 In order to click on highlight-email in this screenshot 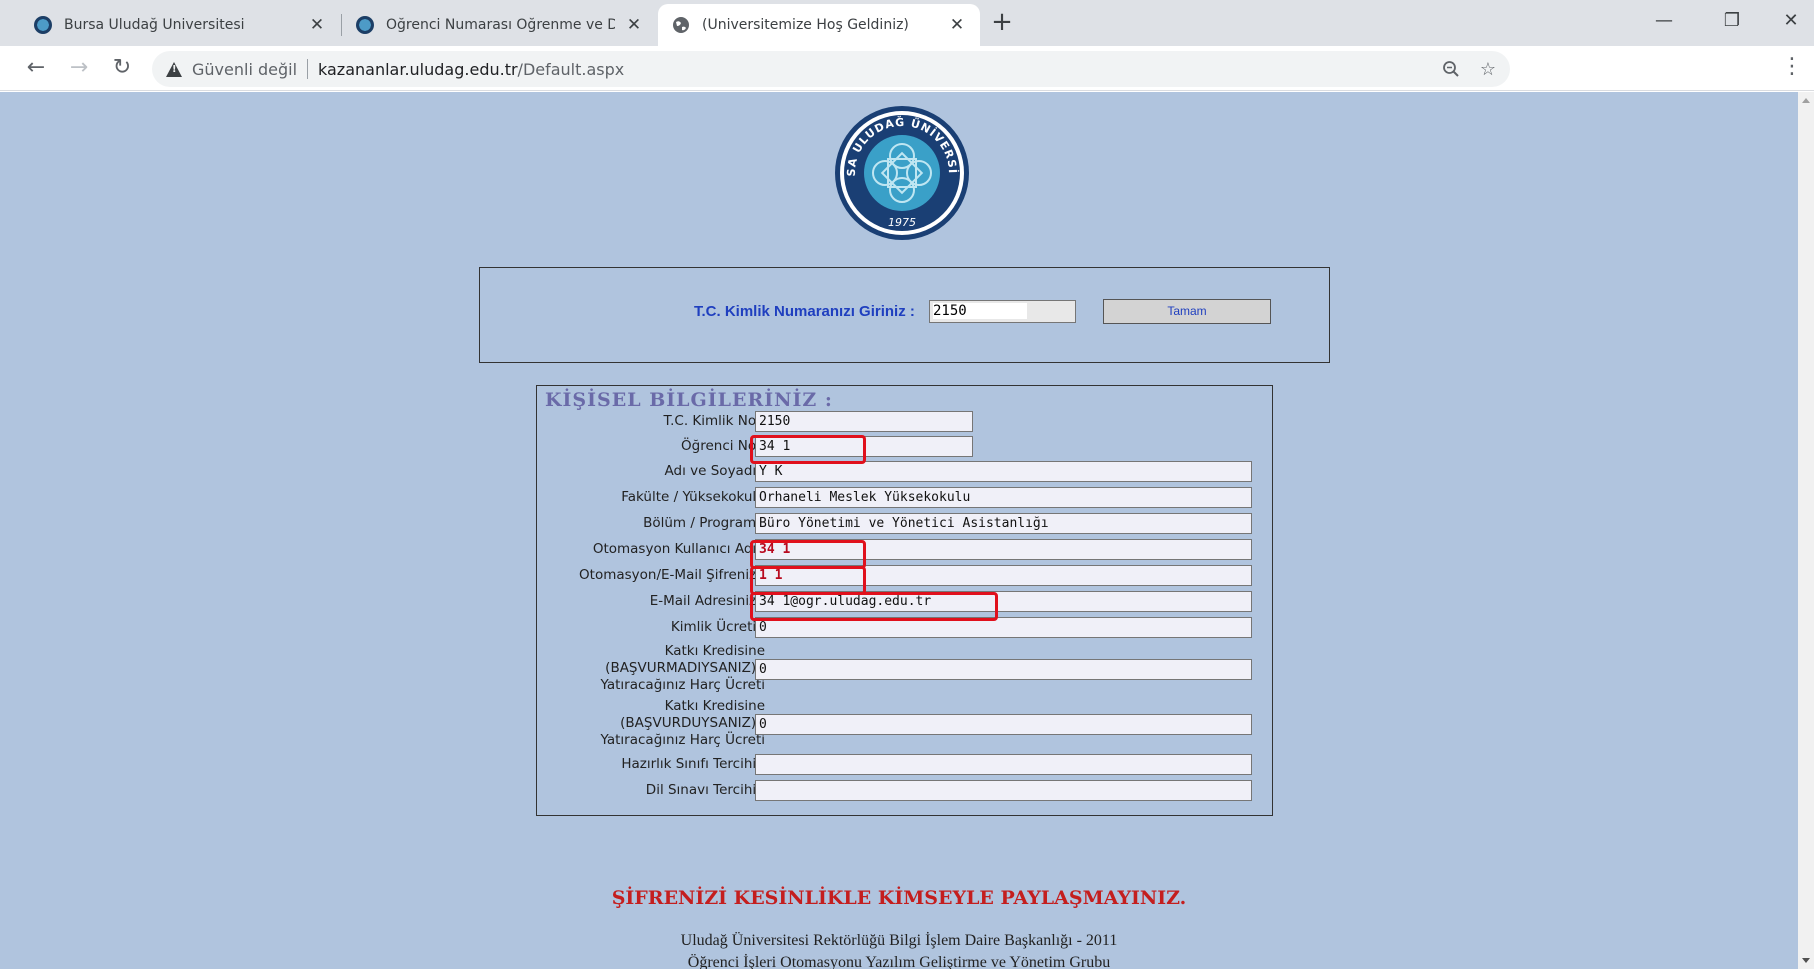, I will do `click(874, 606)`.